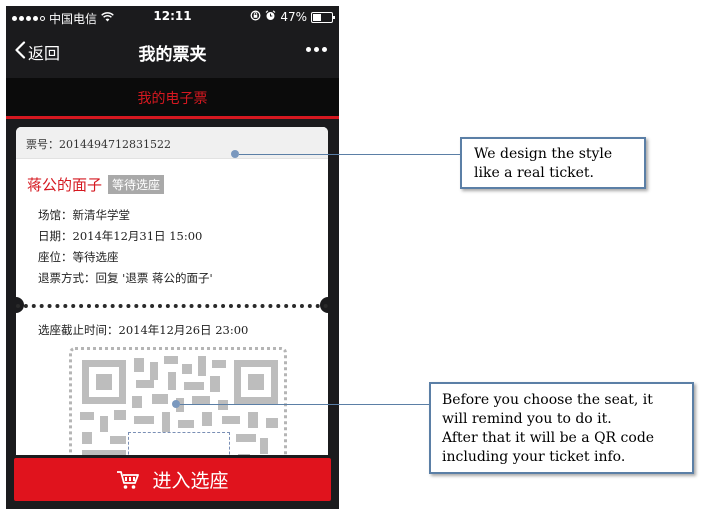 The image size is (704, 511). I want to click on cart-icon, so click(128, 480).